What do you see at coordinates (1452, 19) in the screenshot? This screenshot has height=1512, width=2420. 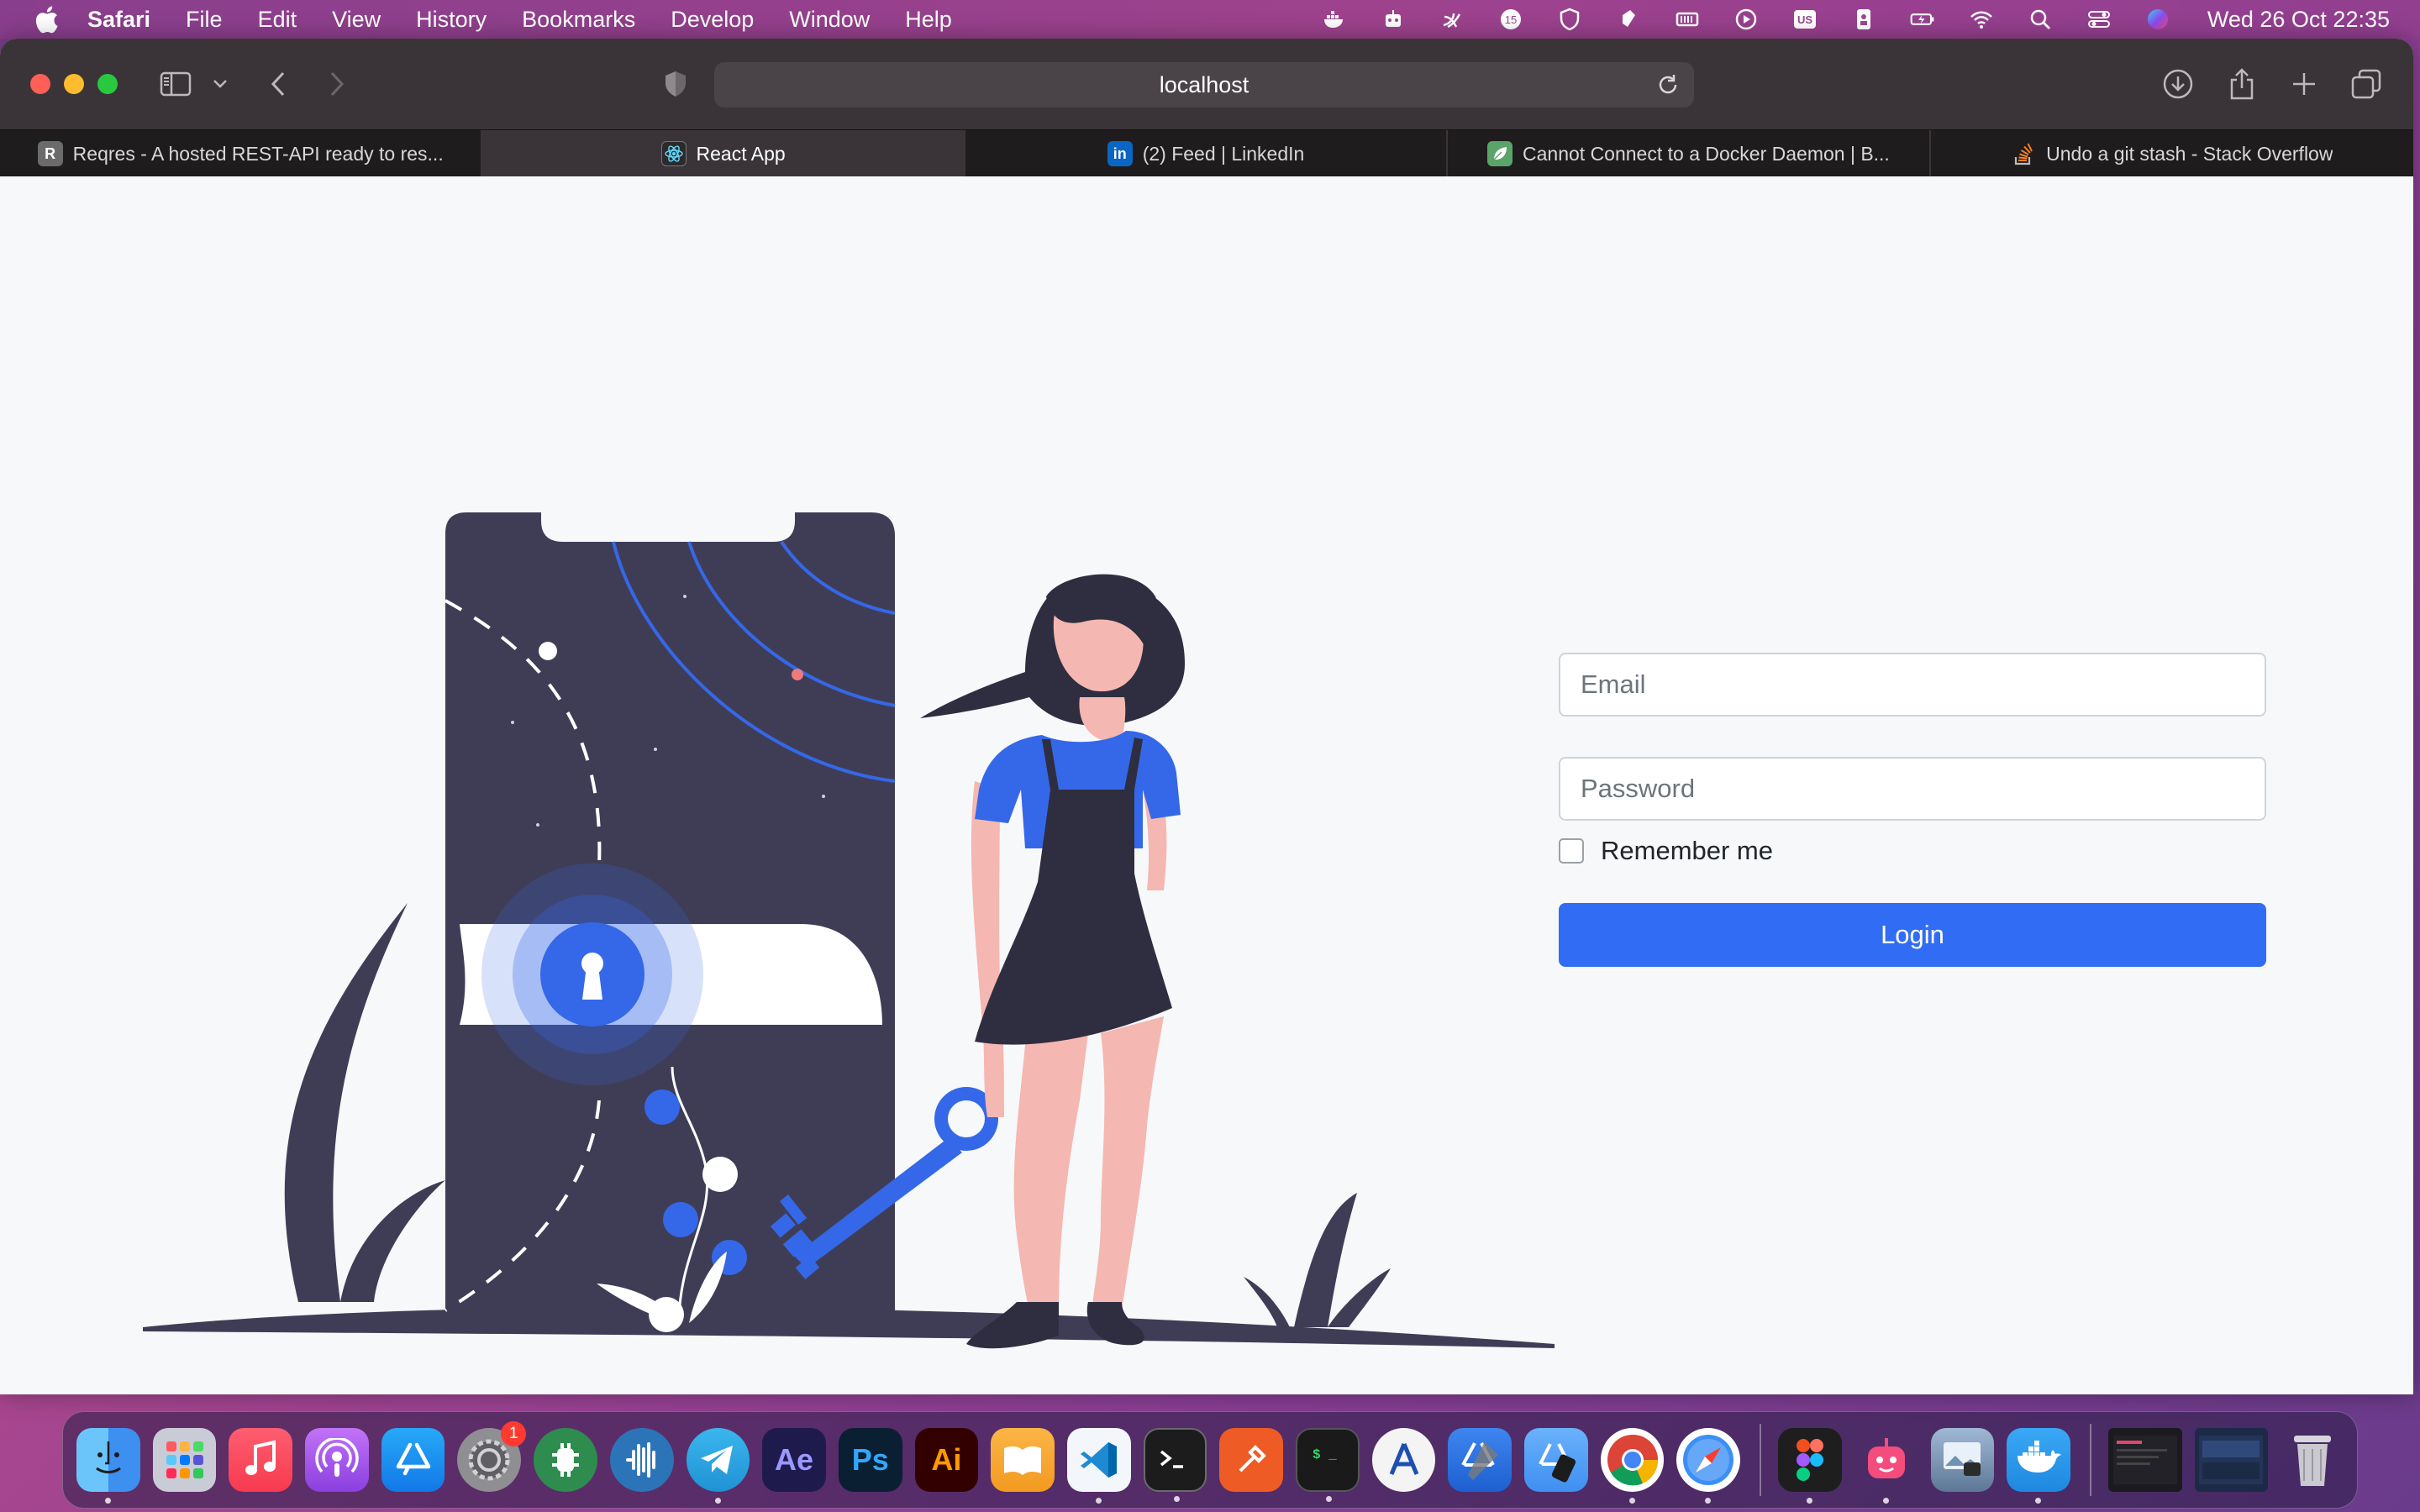 I see `creative-cloud-icon` at bounding box center [1452, 19].